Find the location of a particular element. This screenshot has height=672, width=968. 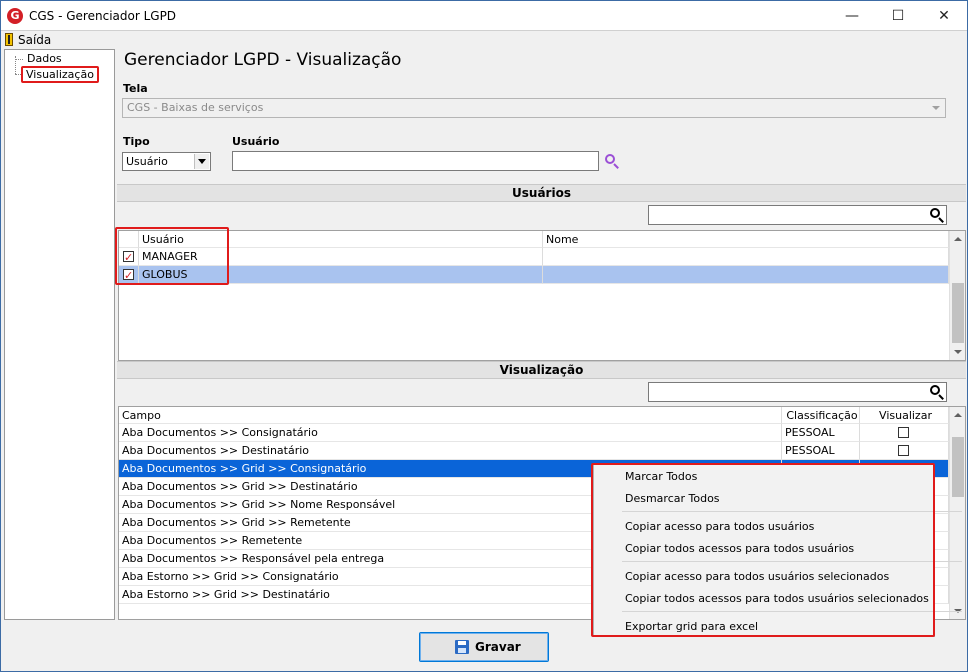

column-header-classificacao: Classificação is located at coordinates (821, 415).